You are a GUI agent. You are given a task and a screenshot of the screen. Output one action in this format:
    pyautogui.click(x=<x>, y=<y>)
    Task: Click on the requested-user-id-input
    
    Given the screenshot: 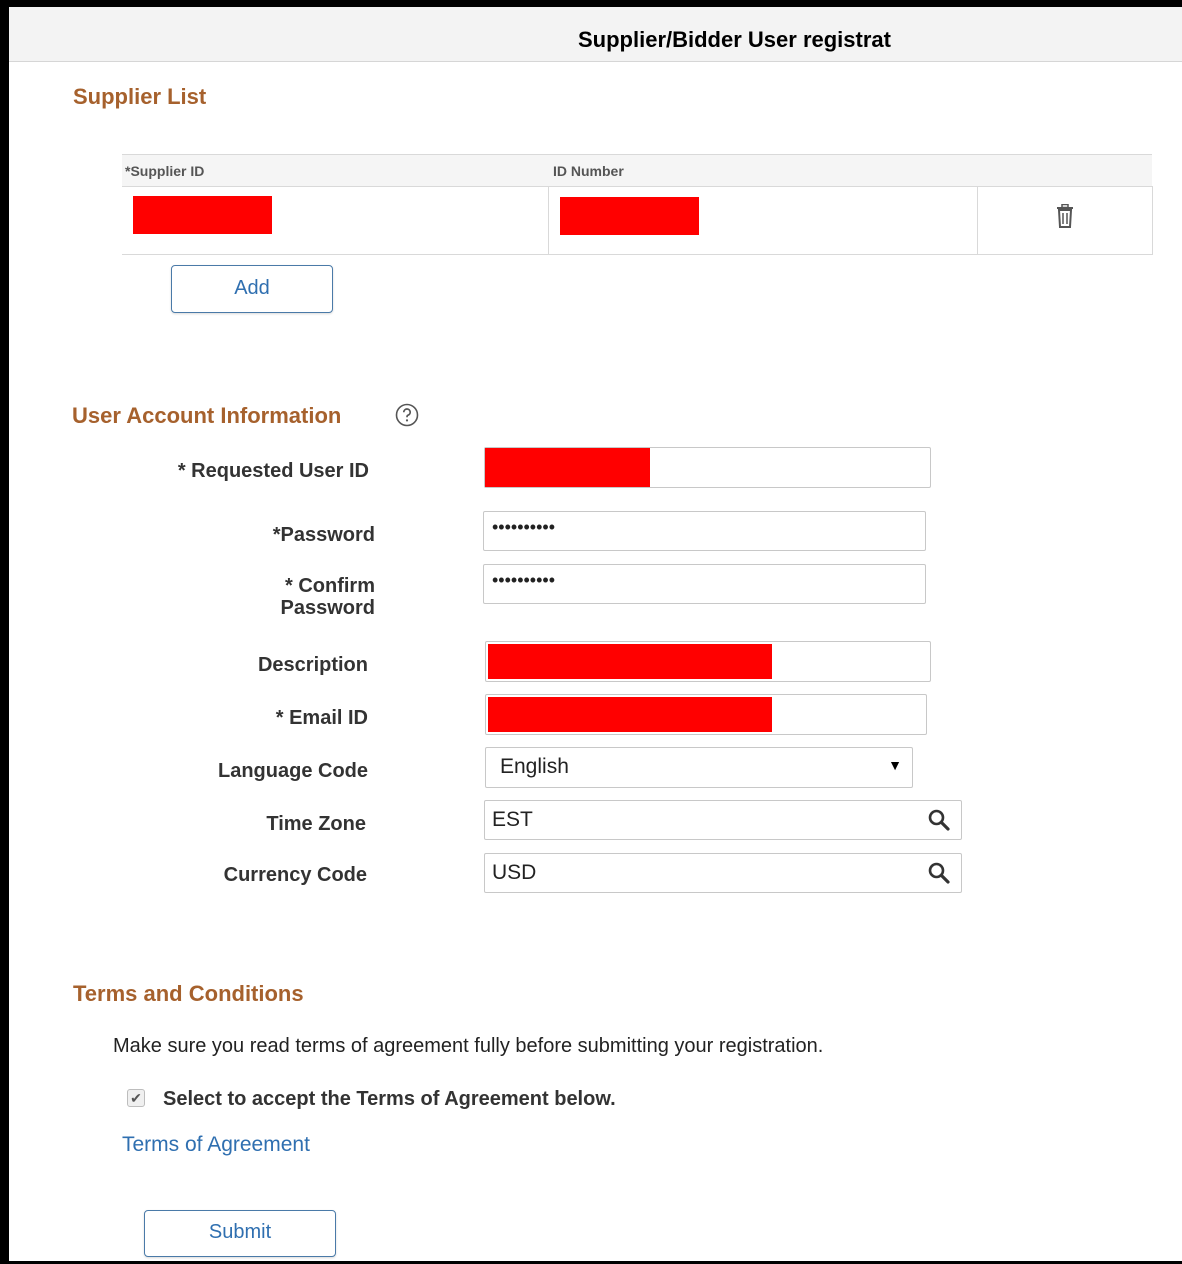 What is the action you would take?
    pyautogui.click(x=707, y=467)
    